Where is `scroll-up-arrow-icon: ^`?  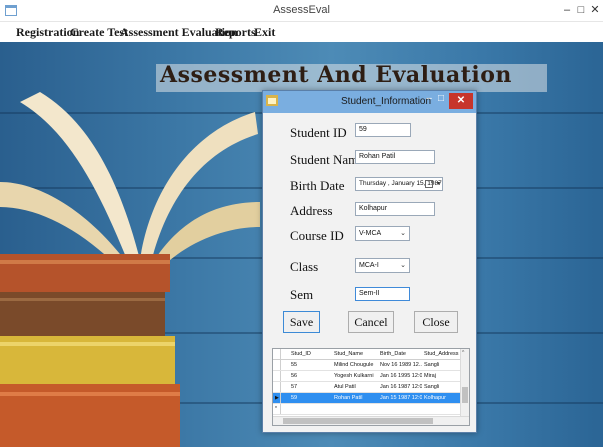
scroll-up-arrow-icon: ^ is located at coordinates (463, 353).